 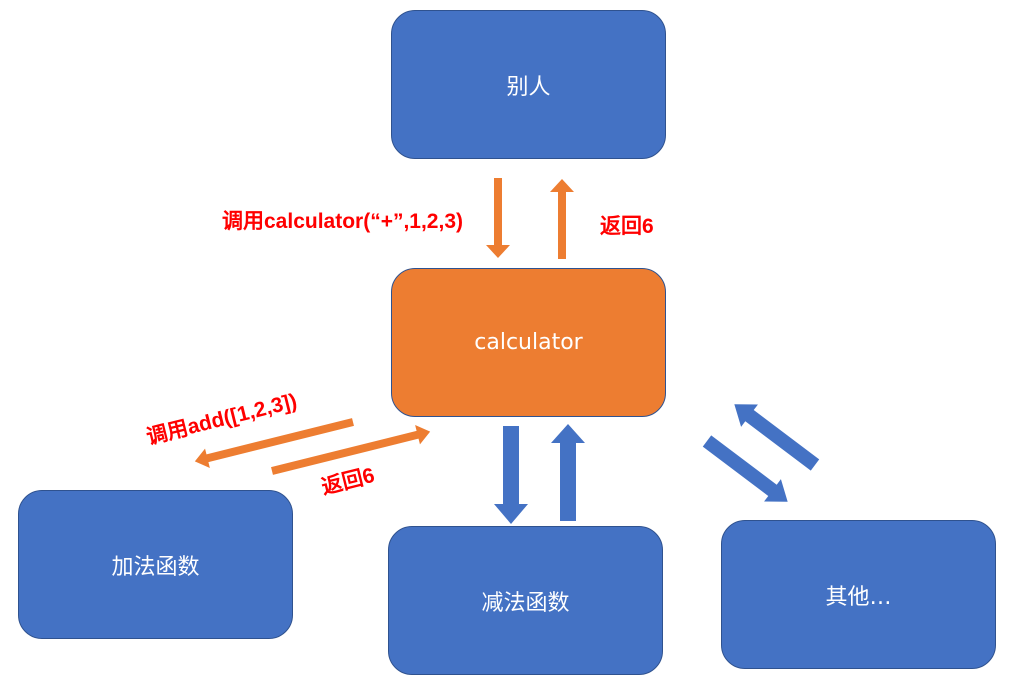 I want to click on arrow-return-from-sub, so click(x=568, y=472).